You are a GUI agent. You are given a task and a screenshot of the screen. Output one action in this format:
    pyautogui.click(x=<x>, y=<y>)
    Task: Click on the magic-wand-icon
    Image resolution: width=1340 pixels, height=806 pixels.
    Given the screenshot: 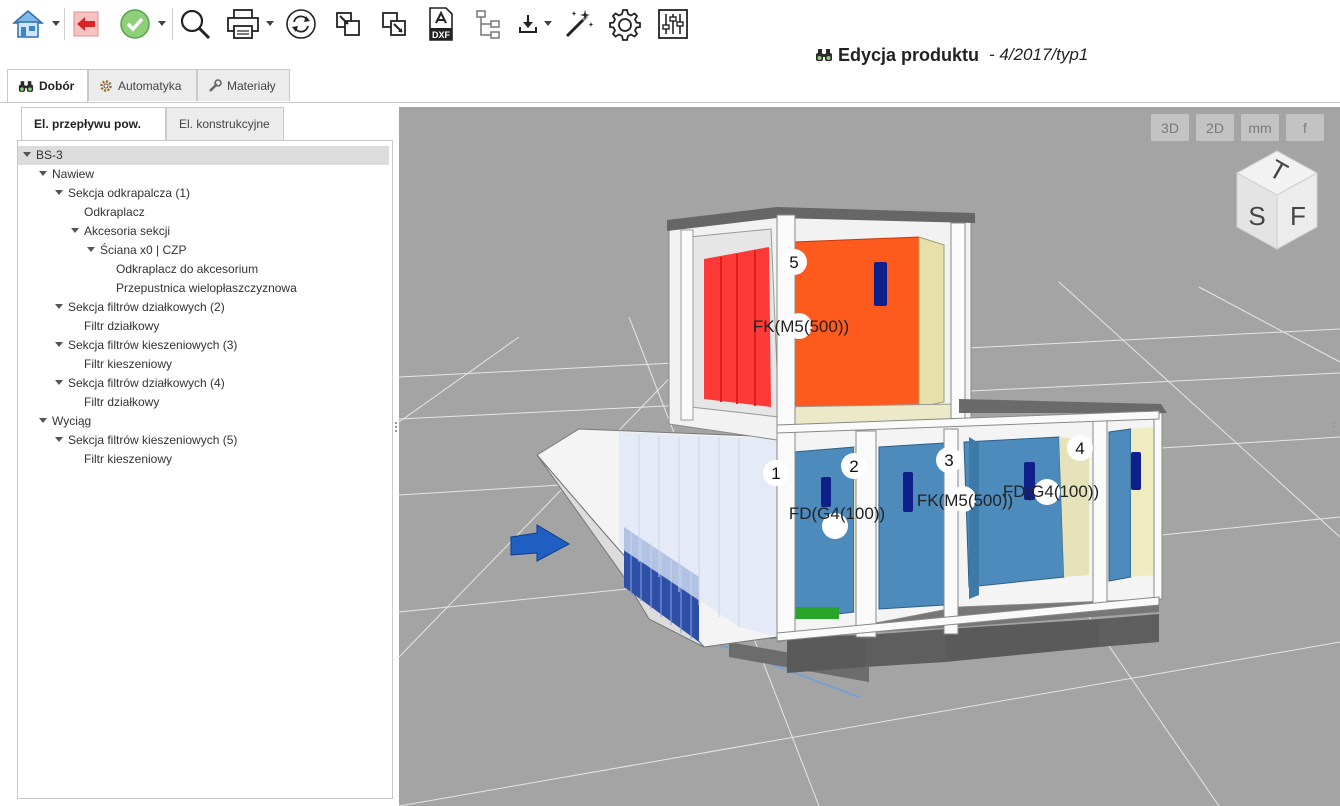 What is the action you would take?
    pyautogui.click(x=579, y=24)
    